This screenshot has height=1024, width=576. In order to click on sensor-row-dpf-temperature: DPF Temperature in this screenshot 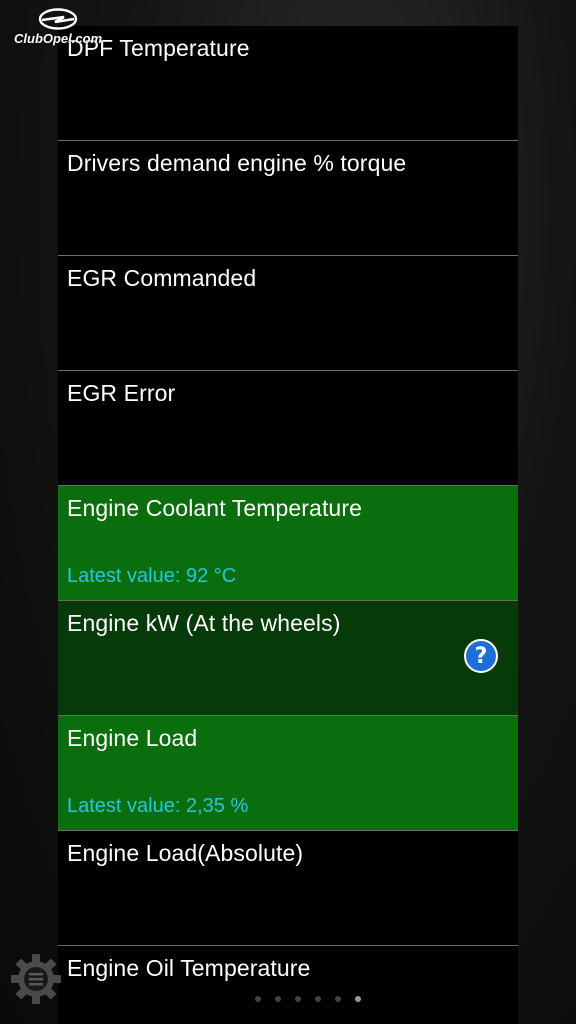, I will do `click(288, 83)`.